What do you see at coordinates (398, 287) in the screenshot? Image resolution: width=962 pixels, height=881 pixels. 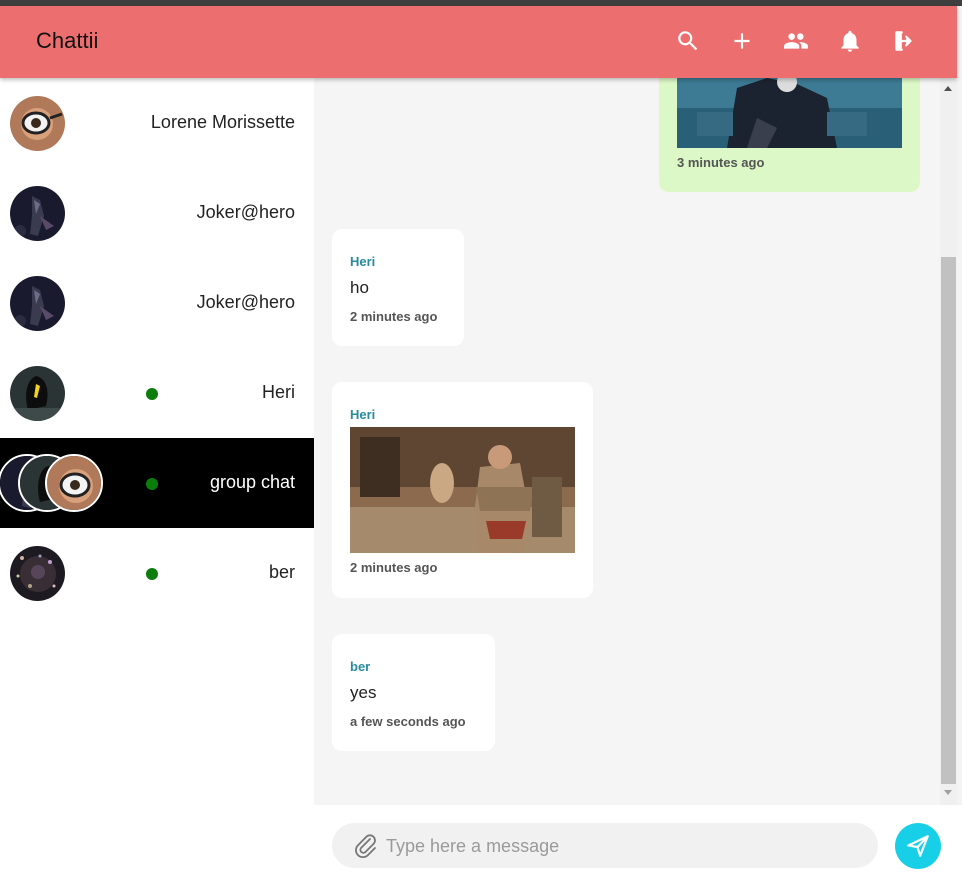 I see `message-bubble: Heri ho 2 minutes ago` at bounding box center [398, 287].